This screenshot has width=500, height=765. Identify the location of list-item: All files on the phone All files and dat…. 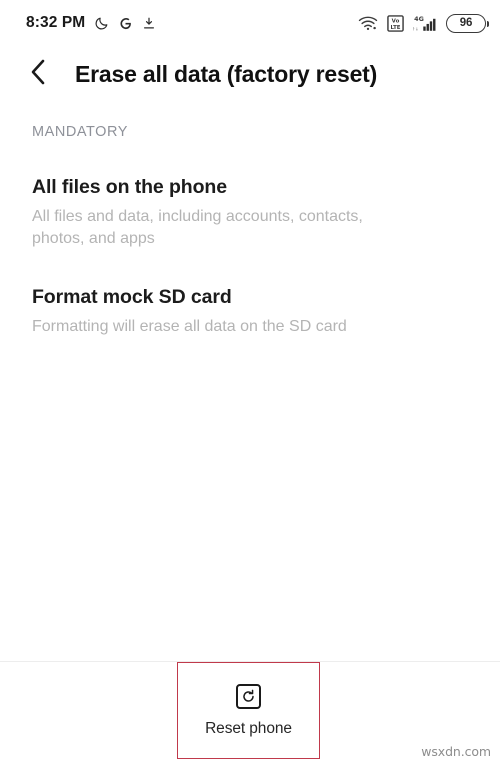
(250, 213).